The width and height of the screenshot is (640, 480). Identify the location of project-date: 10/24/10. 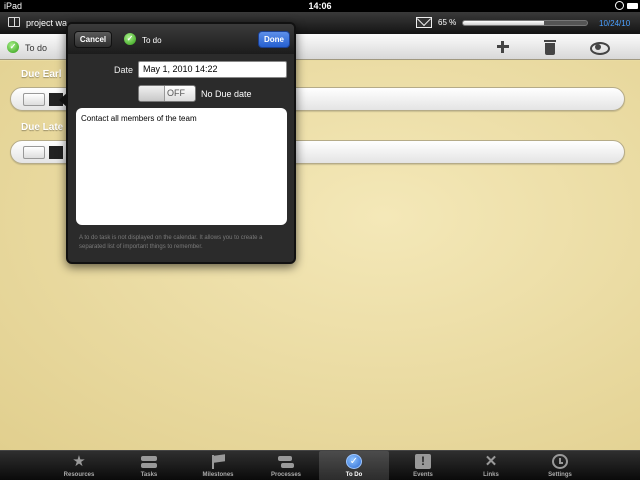
(614, 23).